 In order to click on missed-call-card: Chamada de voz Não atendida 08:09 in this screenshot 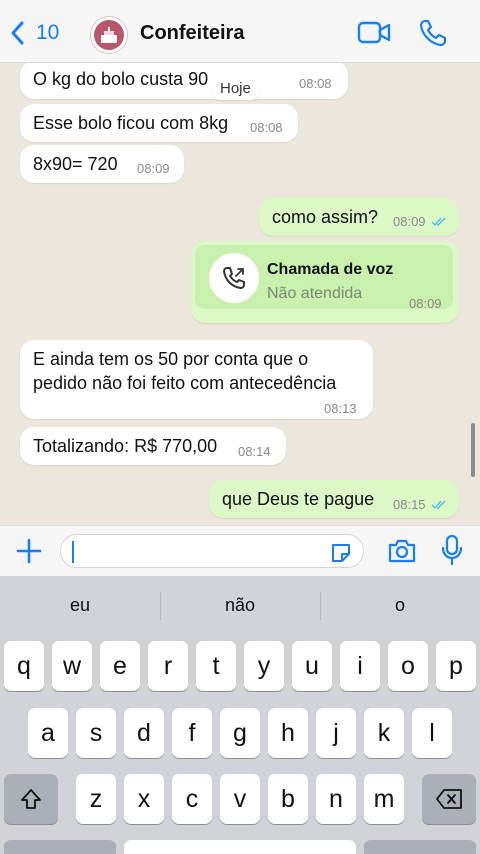, I will do `click(324, 278)`.